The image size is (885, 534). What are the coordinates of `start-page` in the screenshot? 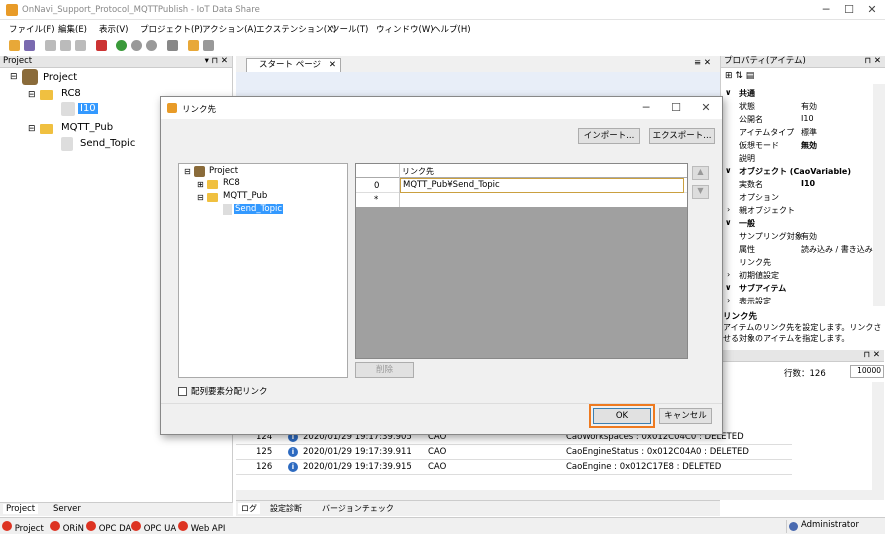 It's located at (478, 84).